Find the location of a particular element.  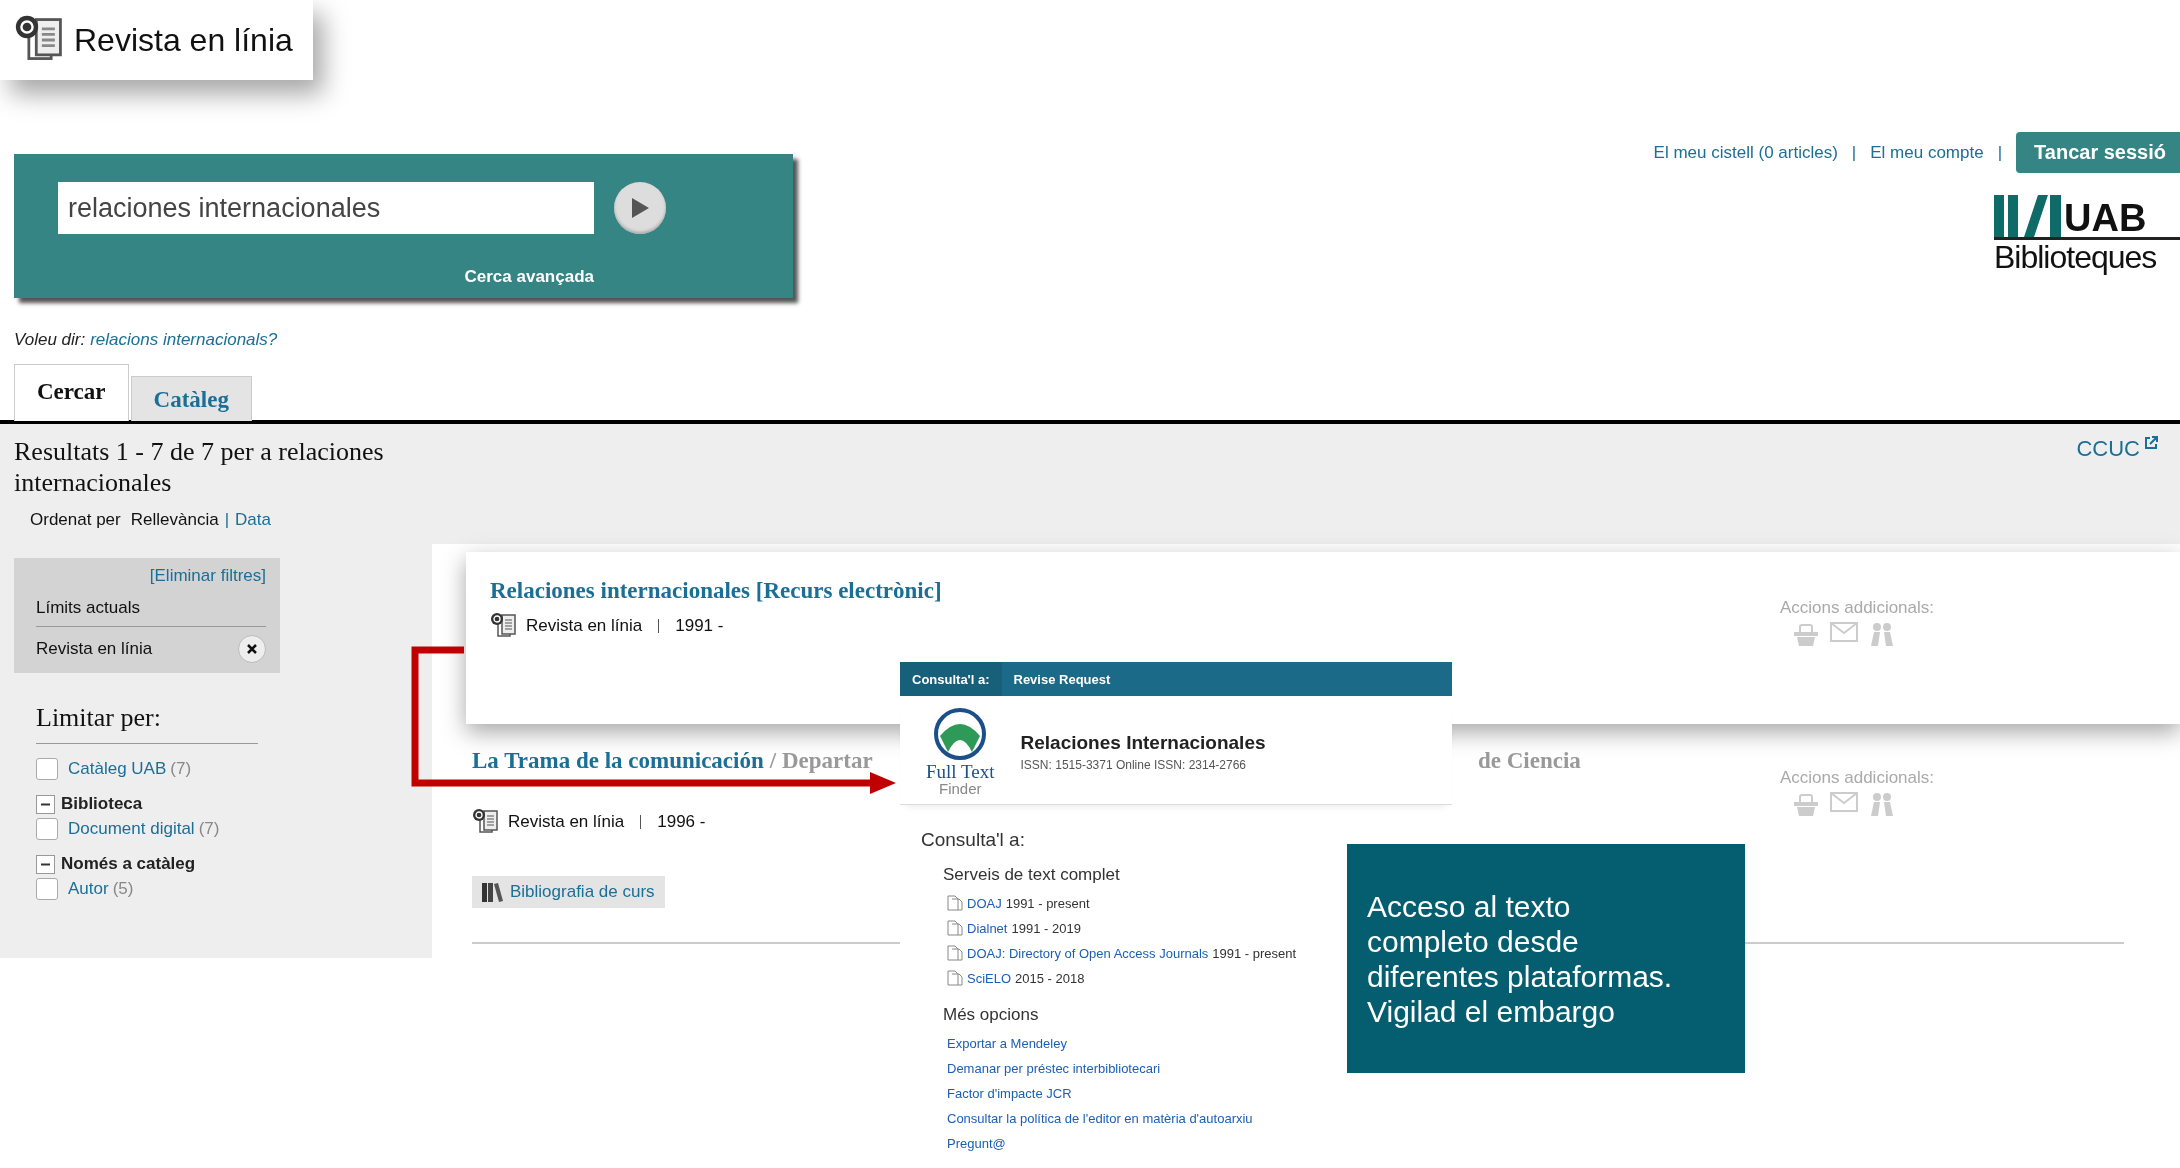

library-logo: UAB Biblioteques is located at coordinates (2087, 235).